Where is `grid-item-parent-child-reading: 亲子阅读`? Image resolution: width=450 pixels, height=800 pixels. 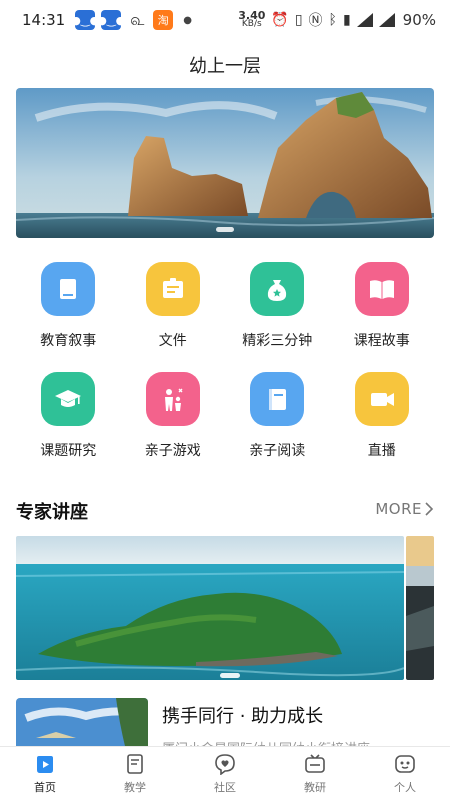 grid-item-parent-child-reading: 亲子阅读 is located at coordinates (277, 416).